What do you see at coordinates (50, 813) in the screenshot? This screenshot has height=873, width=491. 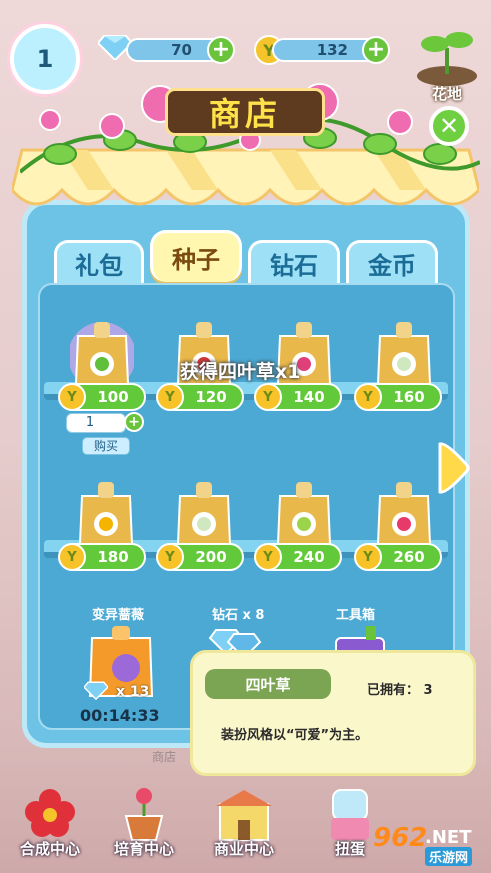 I see `flower-icon` at bounding box center [50, 813].